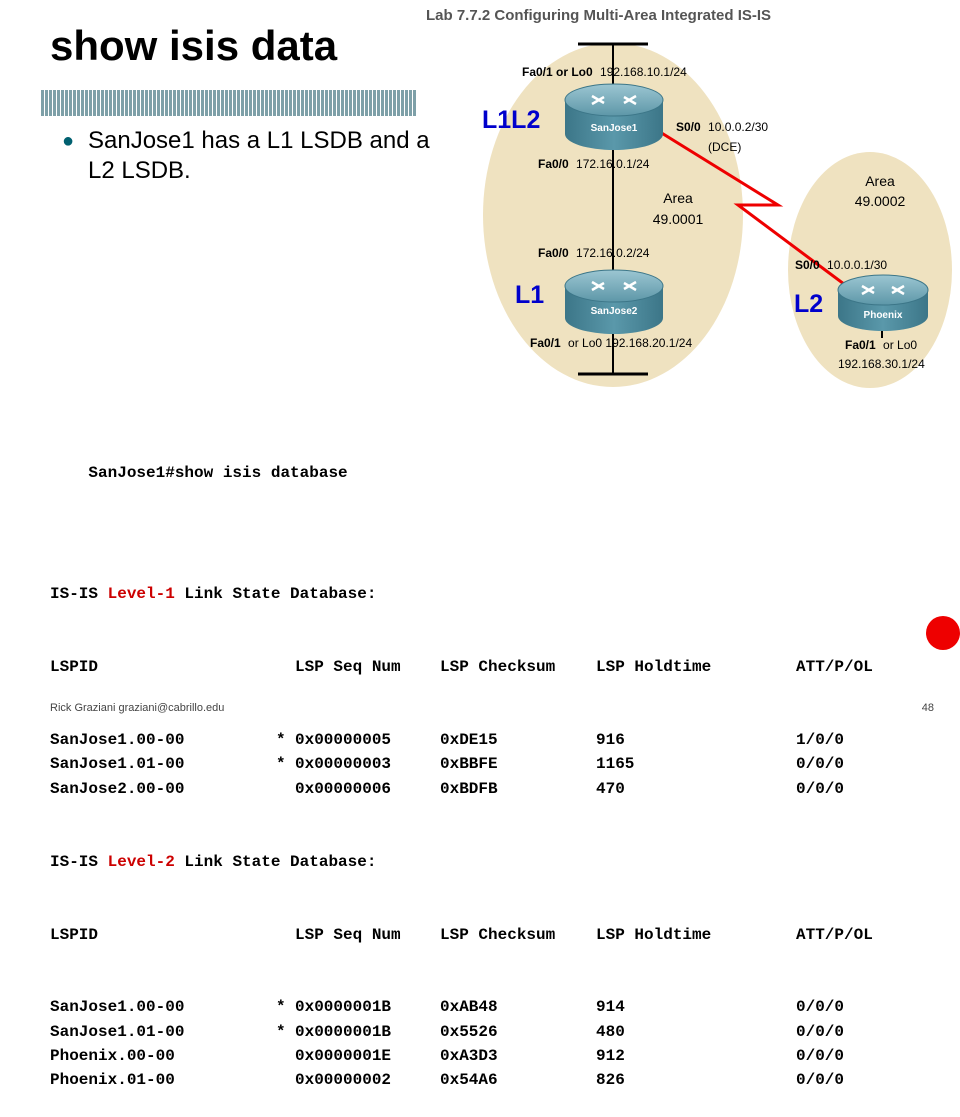 This screenshot has width=960, height=1117. What do you see at coordinates (218, 472) in the screenshot?
I see `cli-command: SanJose1#show isis database` at bounding box center [218, 472].